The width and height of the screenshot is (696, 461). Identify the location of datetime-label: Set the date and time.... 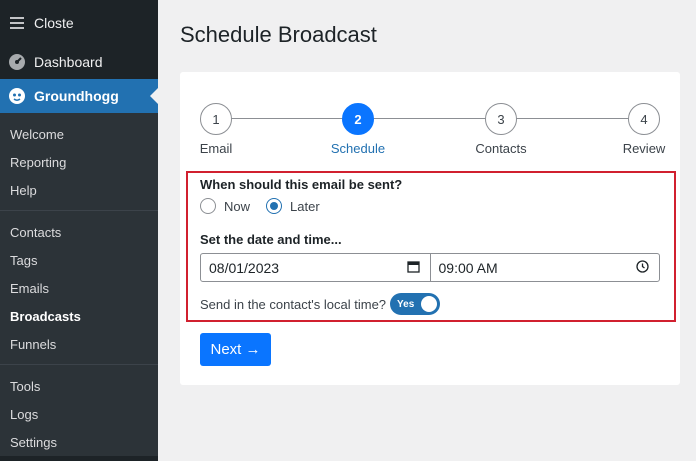
(271, 239).